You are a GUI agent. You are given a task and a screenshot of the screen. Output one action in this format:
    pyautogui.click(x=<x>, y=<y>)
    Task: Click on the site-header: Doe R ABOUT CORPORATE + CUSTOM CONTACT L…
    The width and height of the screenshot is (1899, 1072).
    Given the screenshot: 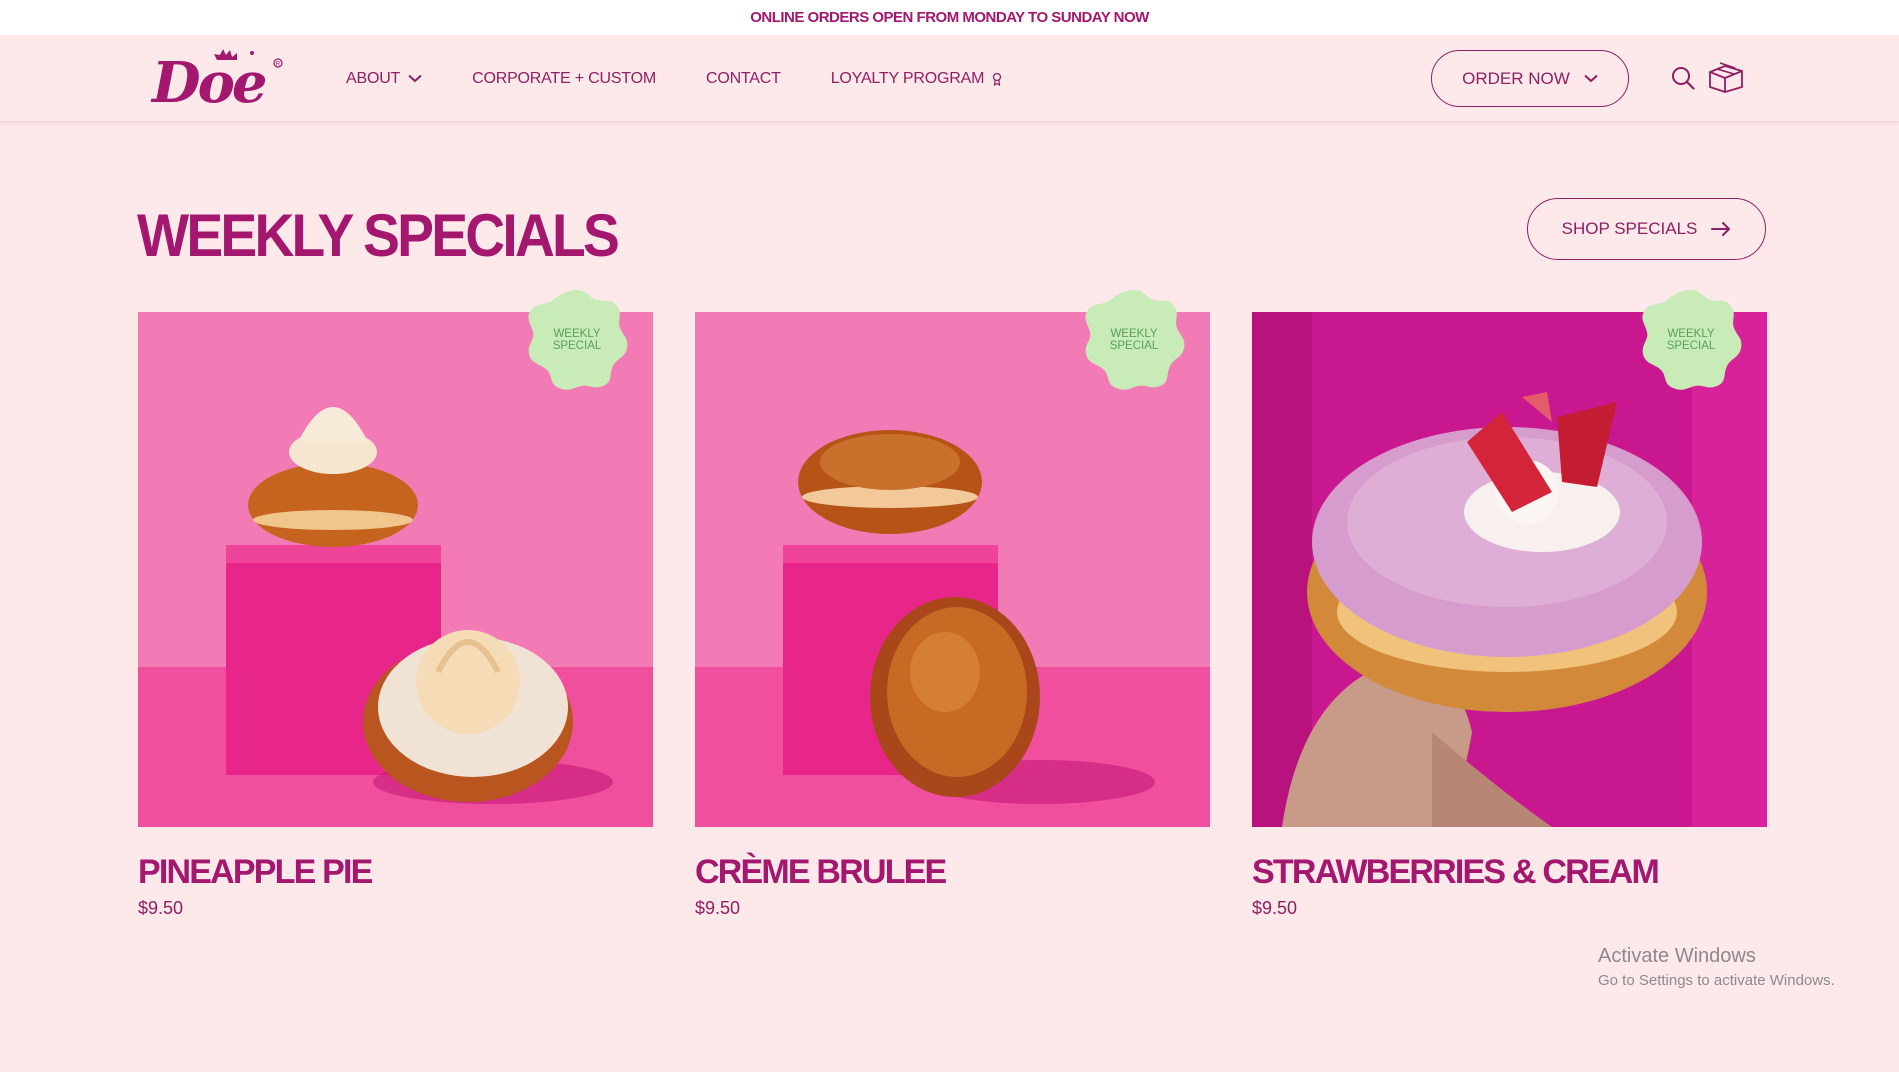 What is the action you would take?
    pyautogui.click(x=949, y=78)
    